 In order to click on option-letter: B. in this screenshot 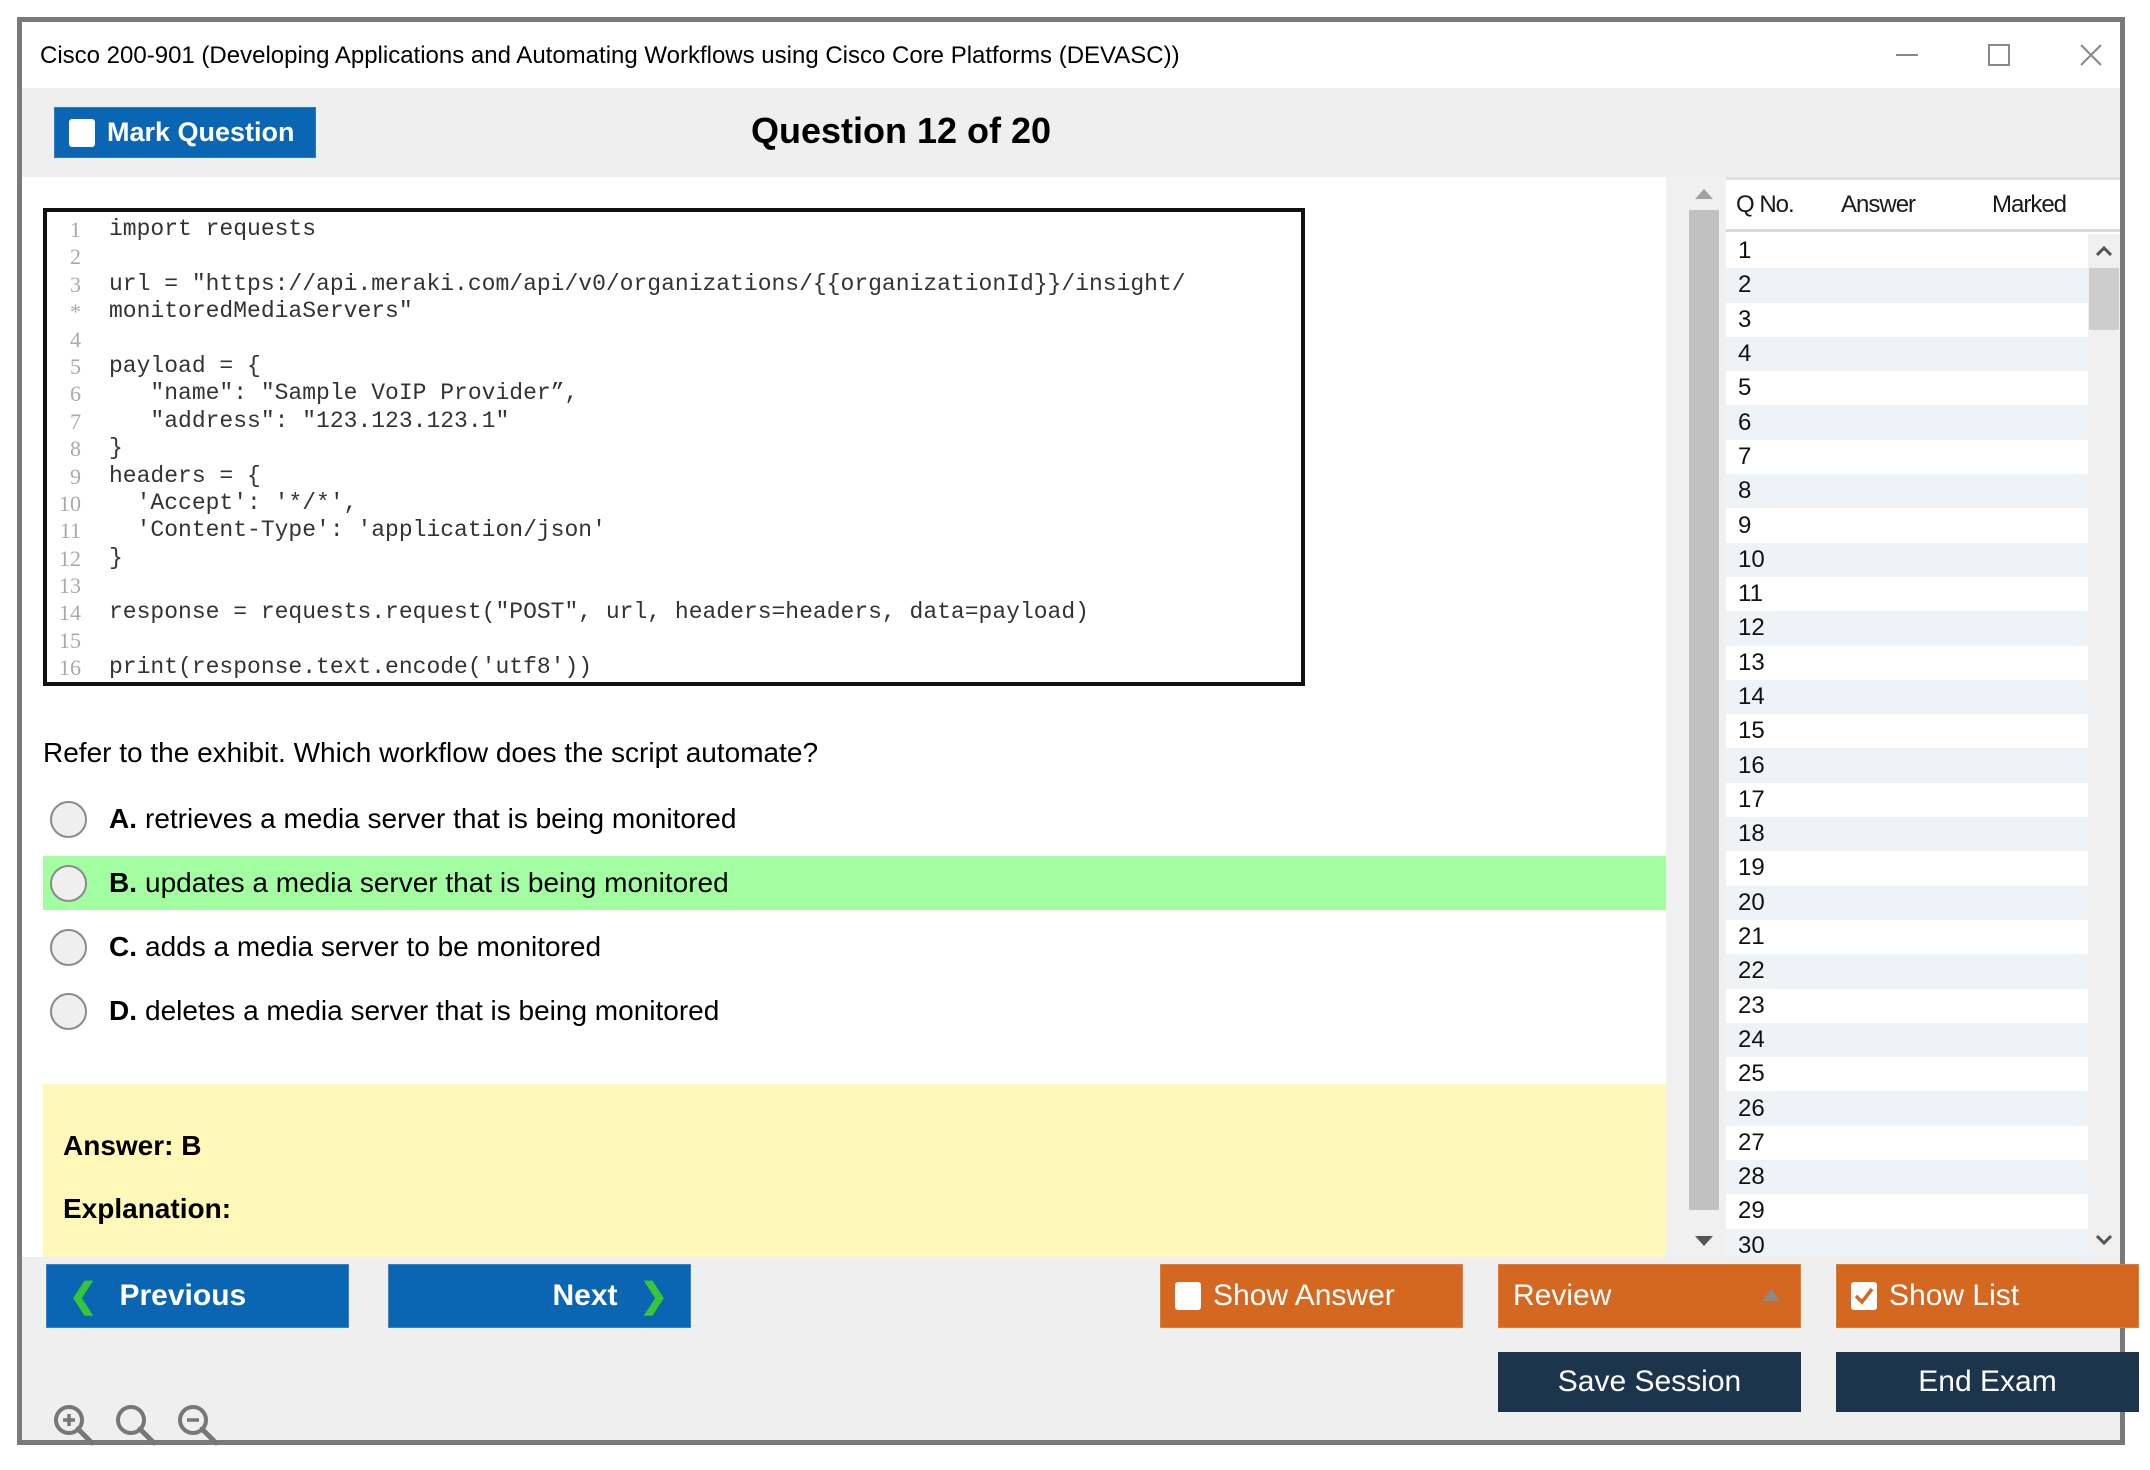, I will do `click(123, 882)`.